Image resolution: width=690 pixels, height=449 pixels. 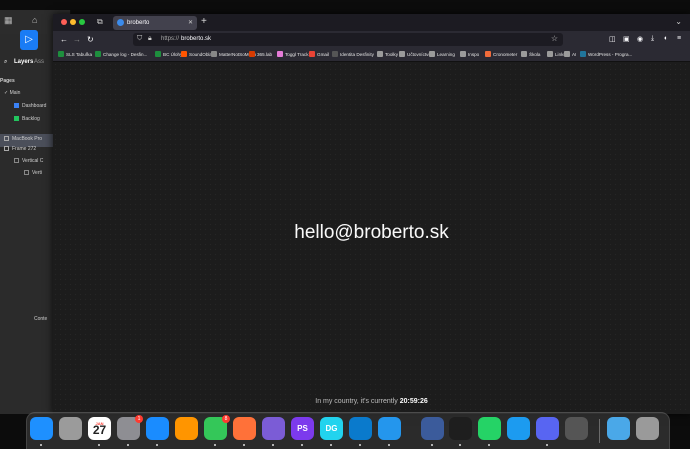 What do you see at coordinates (31, 119) in the screenshot?
I see `page-label: Backlog` at bounding box center [31, 119].